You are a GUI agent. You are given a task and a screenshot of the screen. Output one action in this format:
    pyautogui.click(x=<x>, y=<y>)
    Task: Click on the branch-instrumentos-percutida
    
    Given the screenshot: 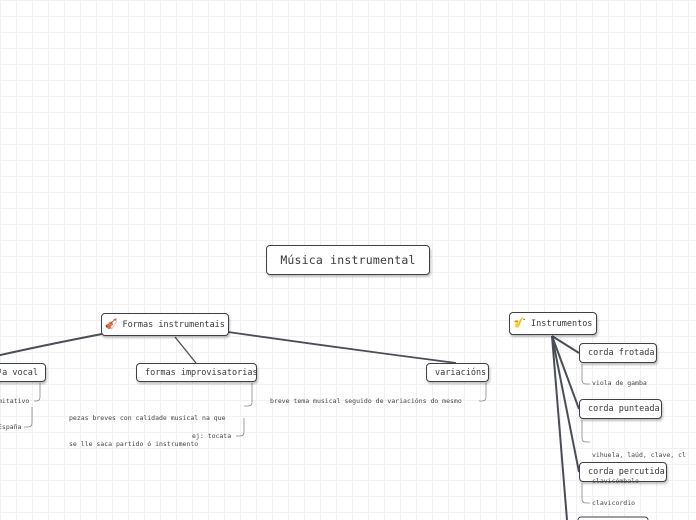 What is the action you would take?
    pyautogui.click(x=565, y=404)
    